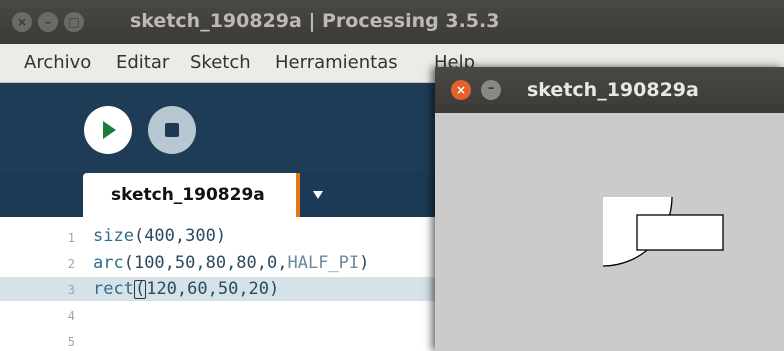 The image size is (784, 351). I want to click on tab-sketch: sketch_190829a, so click(191, 195).